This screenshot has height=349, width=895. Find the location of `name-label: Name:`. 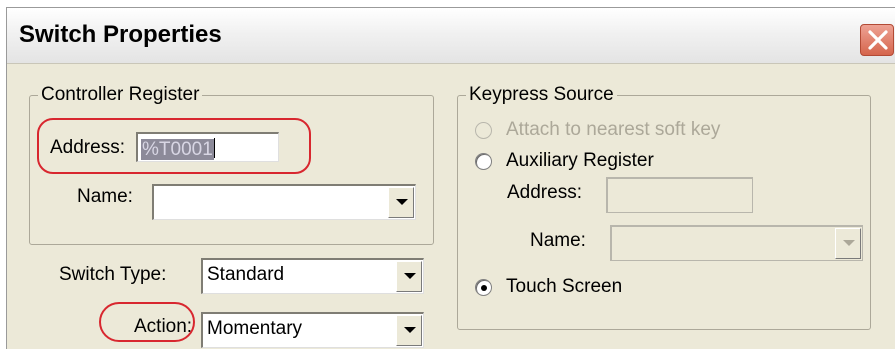

name-label: Name: is located at coordinates (105, 196).